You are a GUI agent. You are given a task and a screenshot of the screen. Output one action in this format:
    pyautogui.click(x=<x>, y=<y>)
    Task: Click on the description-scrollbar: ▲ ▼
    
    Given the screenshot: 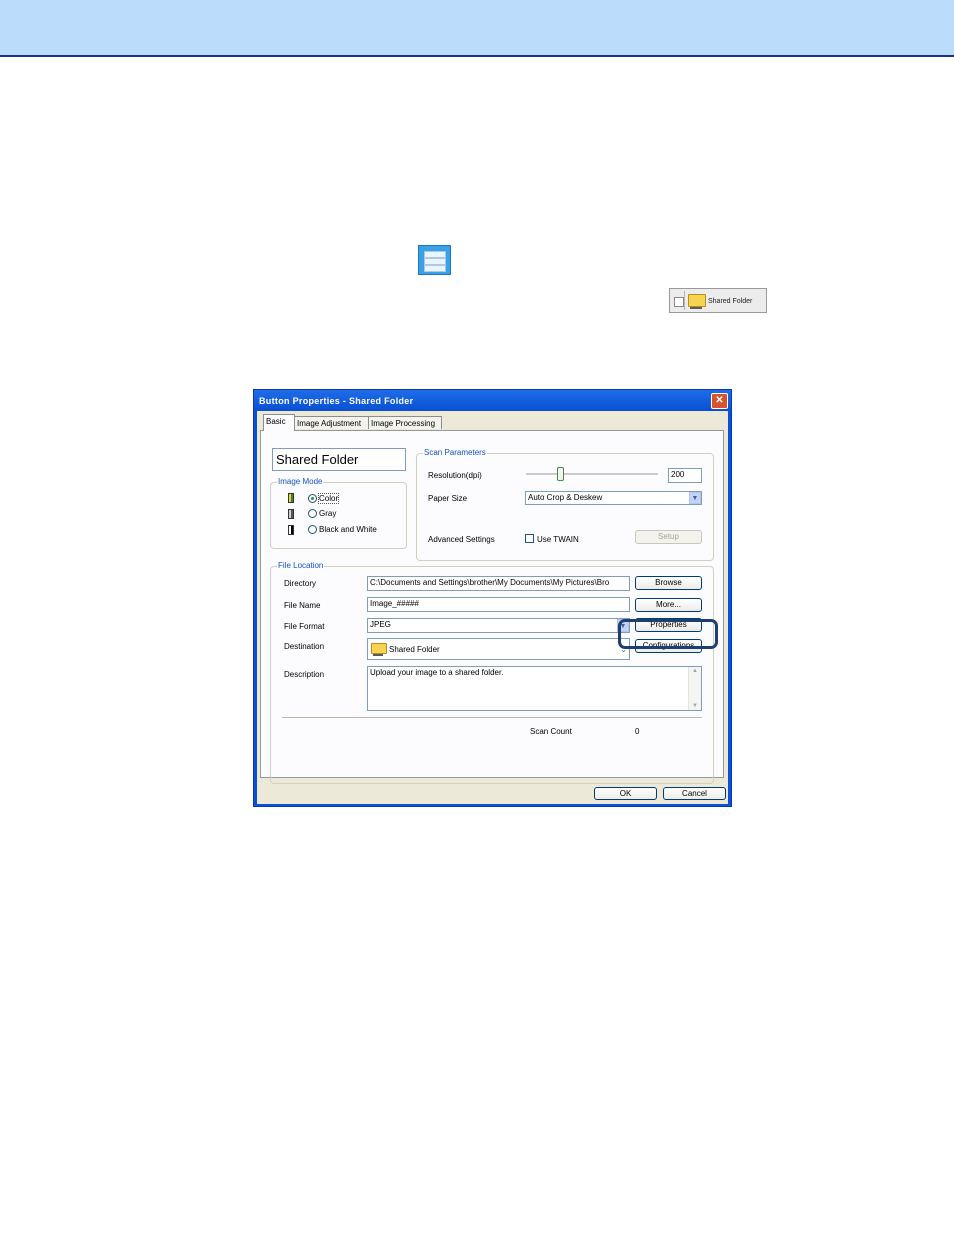 What is the action you would take?
    pyautogui.click(x=694, y=688)
    